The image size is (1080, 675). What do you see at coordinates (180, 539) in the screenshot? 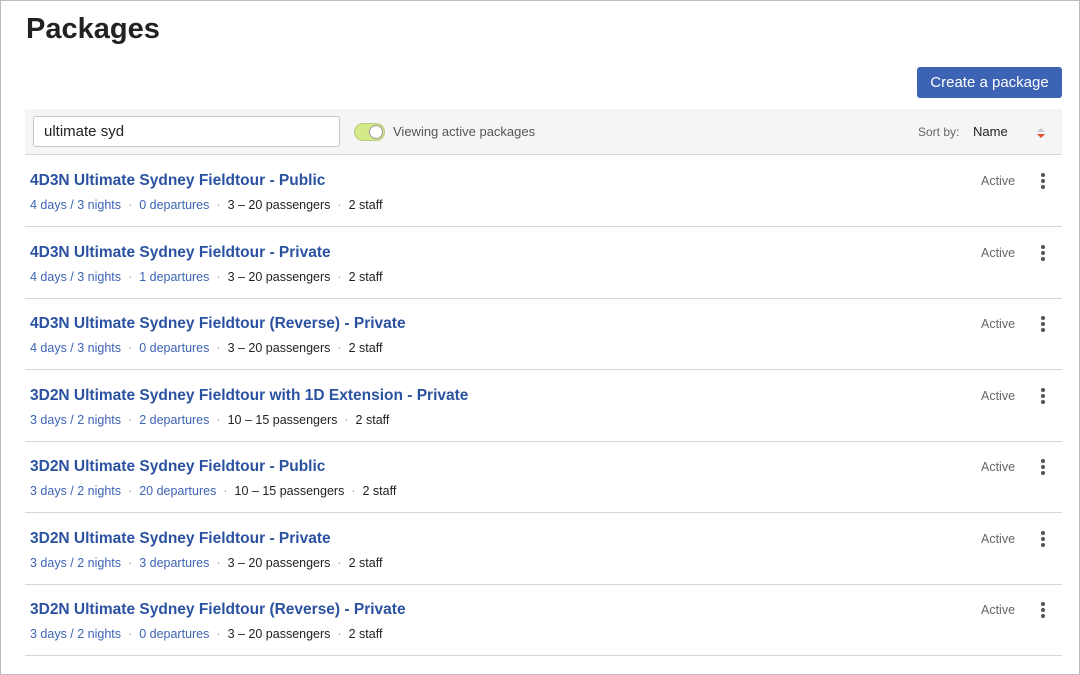
I see `package-title-link: 3D2N Ultimate Sydney Fieldtour - Private` at bounding box center [180, 539].